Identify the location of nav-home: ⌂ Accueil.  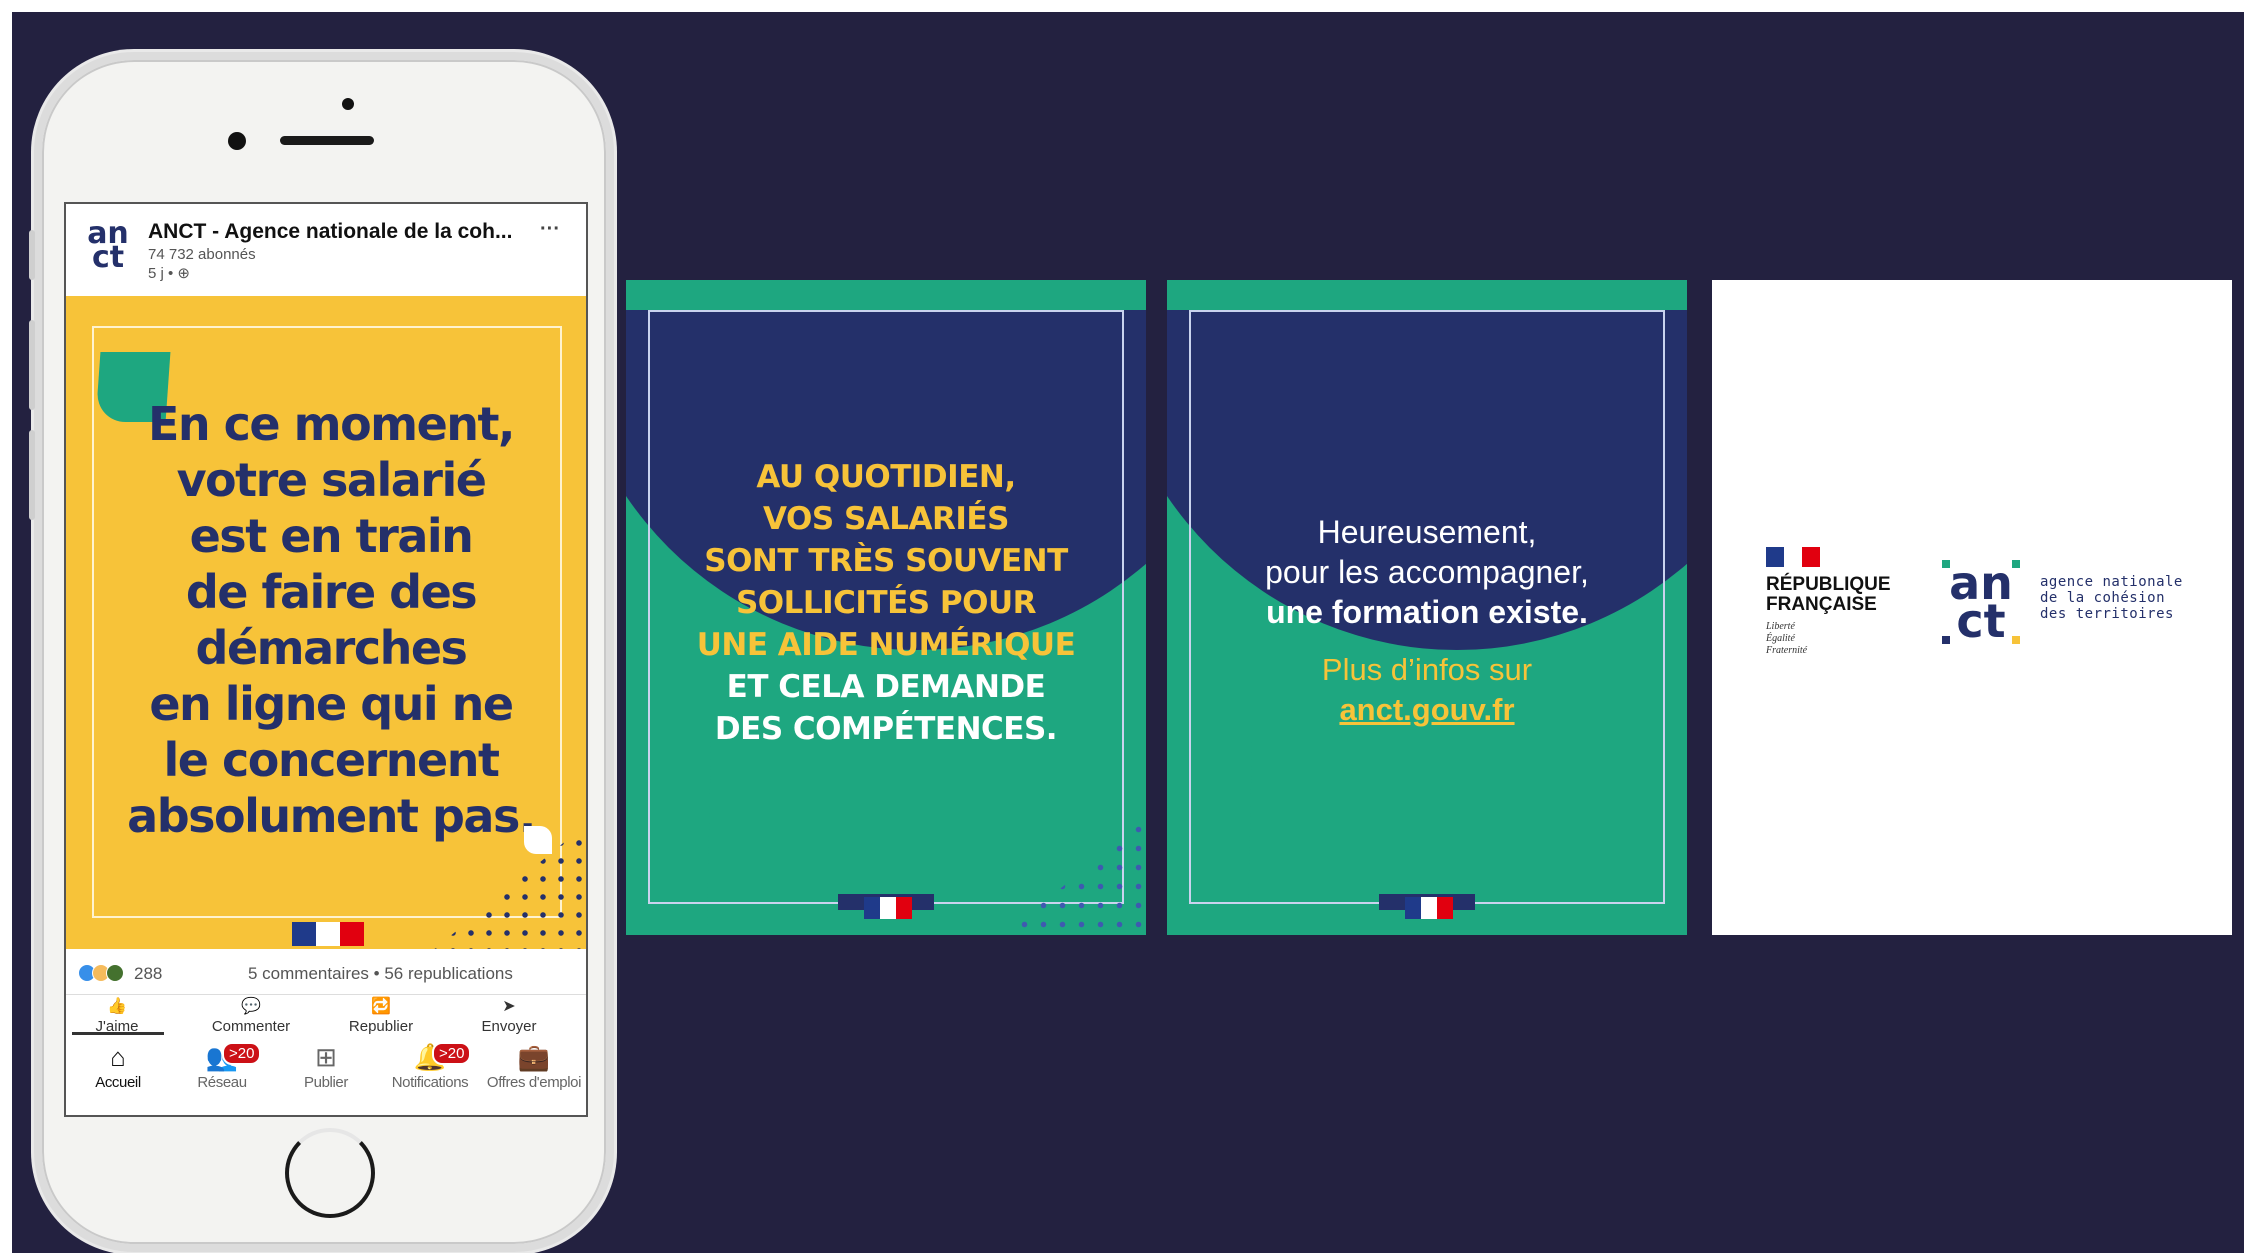
(118, 1065).